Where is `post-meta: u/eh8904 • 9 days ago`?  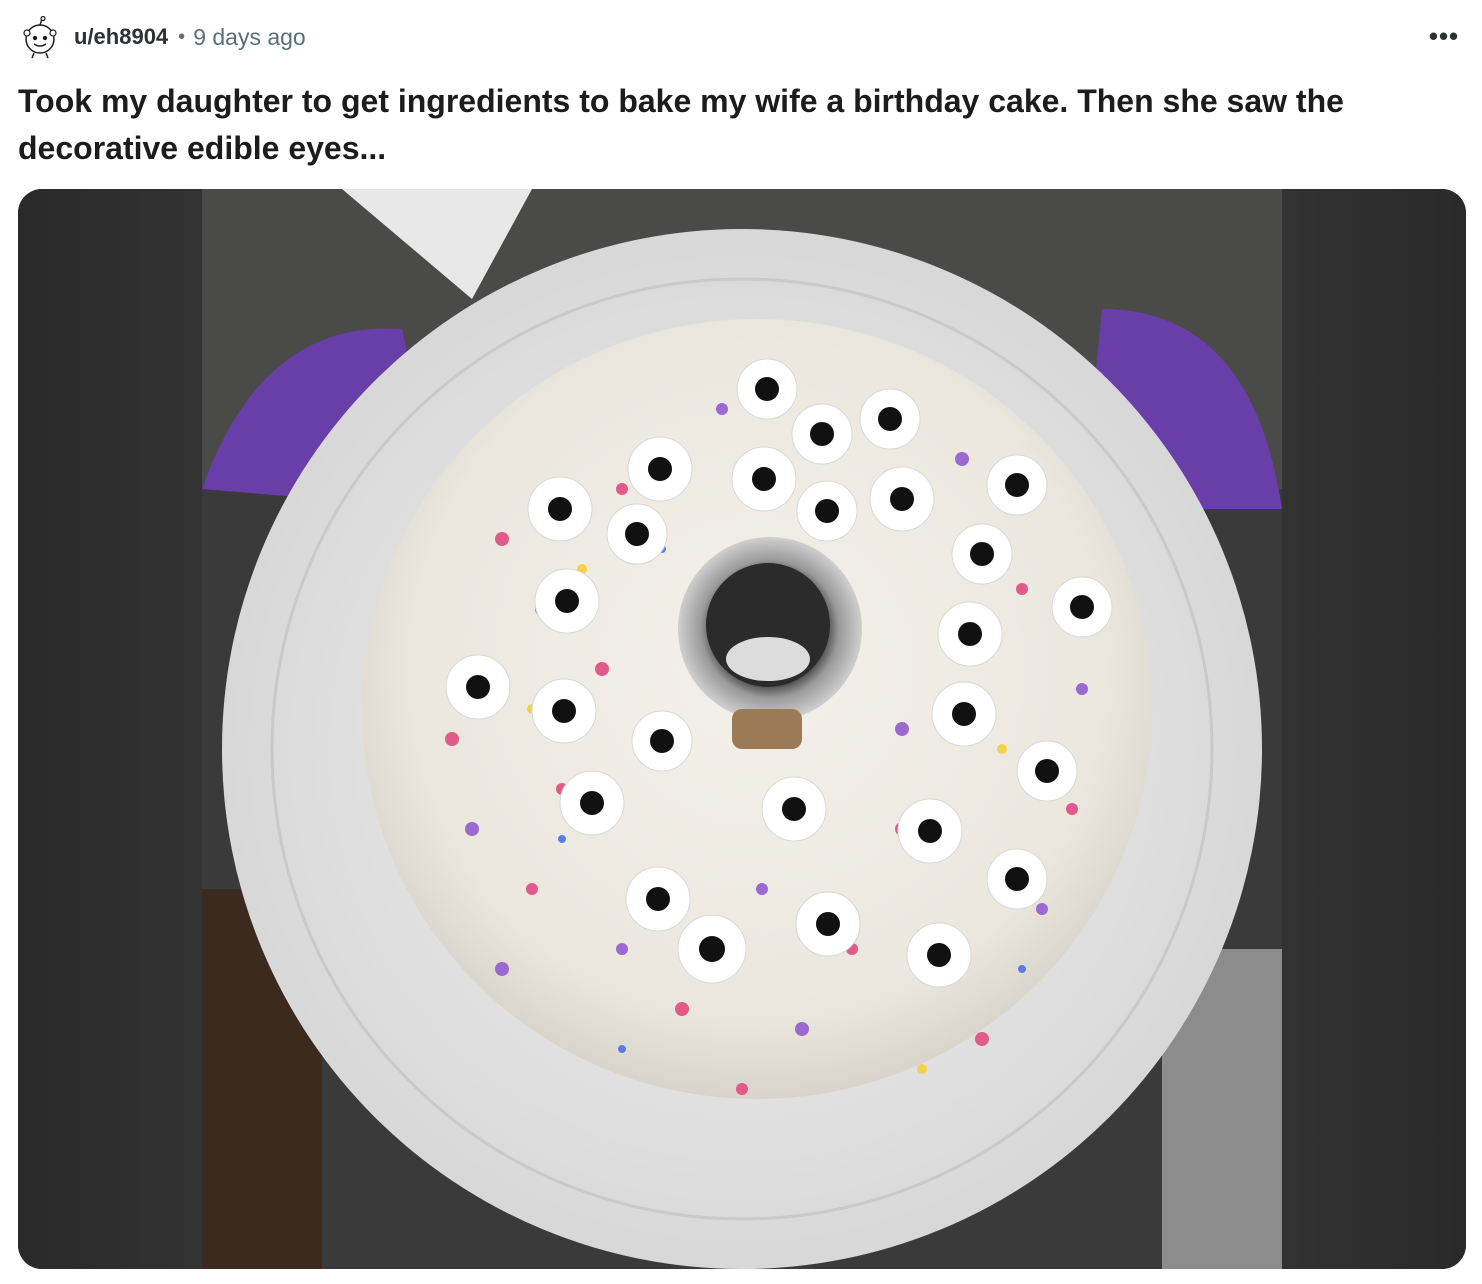
post-meta: u/eh8904 • 9 days ago is located at coordinates (162, 37).